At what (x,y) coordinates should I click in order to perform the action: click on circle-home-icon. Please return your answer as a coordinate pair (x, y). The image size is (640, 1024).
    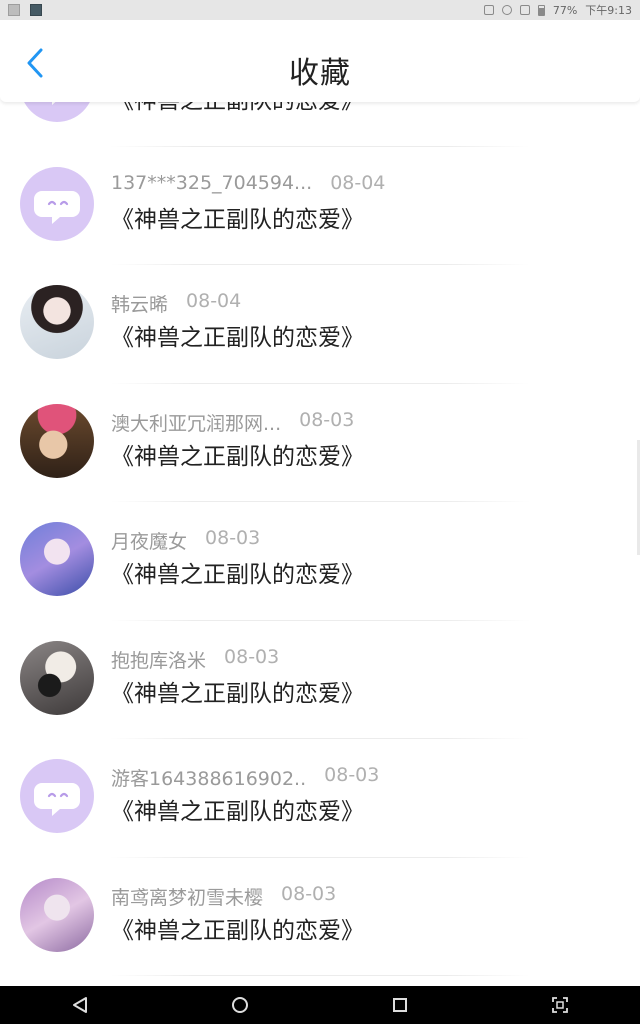
    Looking at the image, I should click on (240, 1005).